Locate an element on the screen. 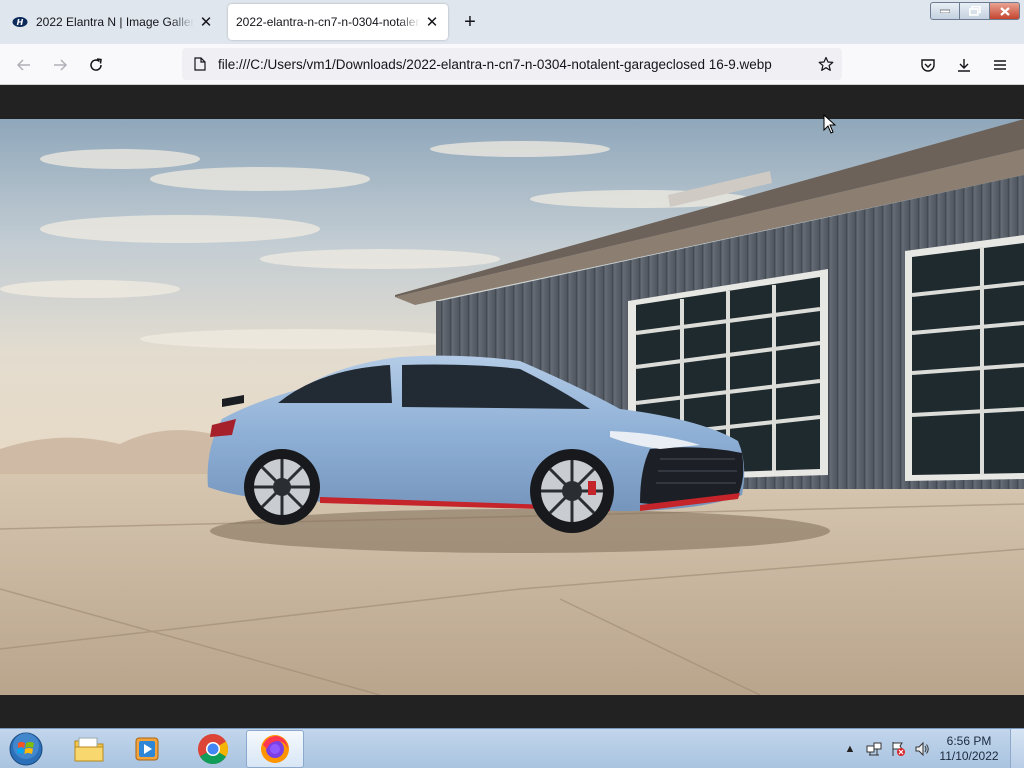  taskbar-clock: 6:56 PM 11/10/2022 is located at coordinates (969, 749).